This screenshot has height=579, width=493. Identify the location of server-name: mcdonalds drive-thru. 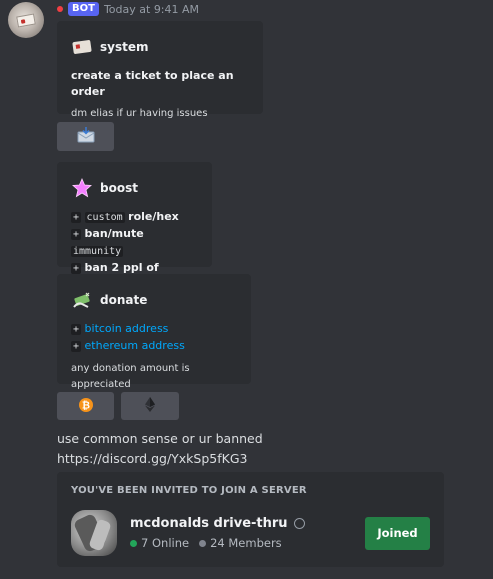
(209, 523).